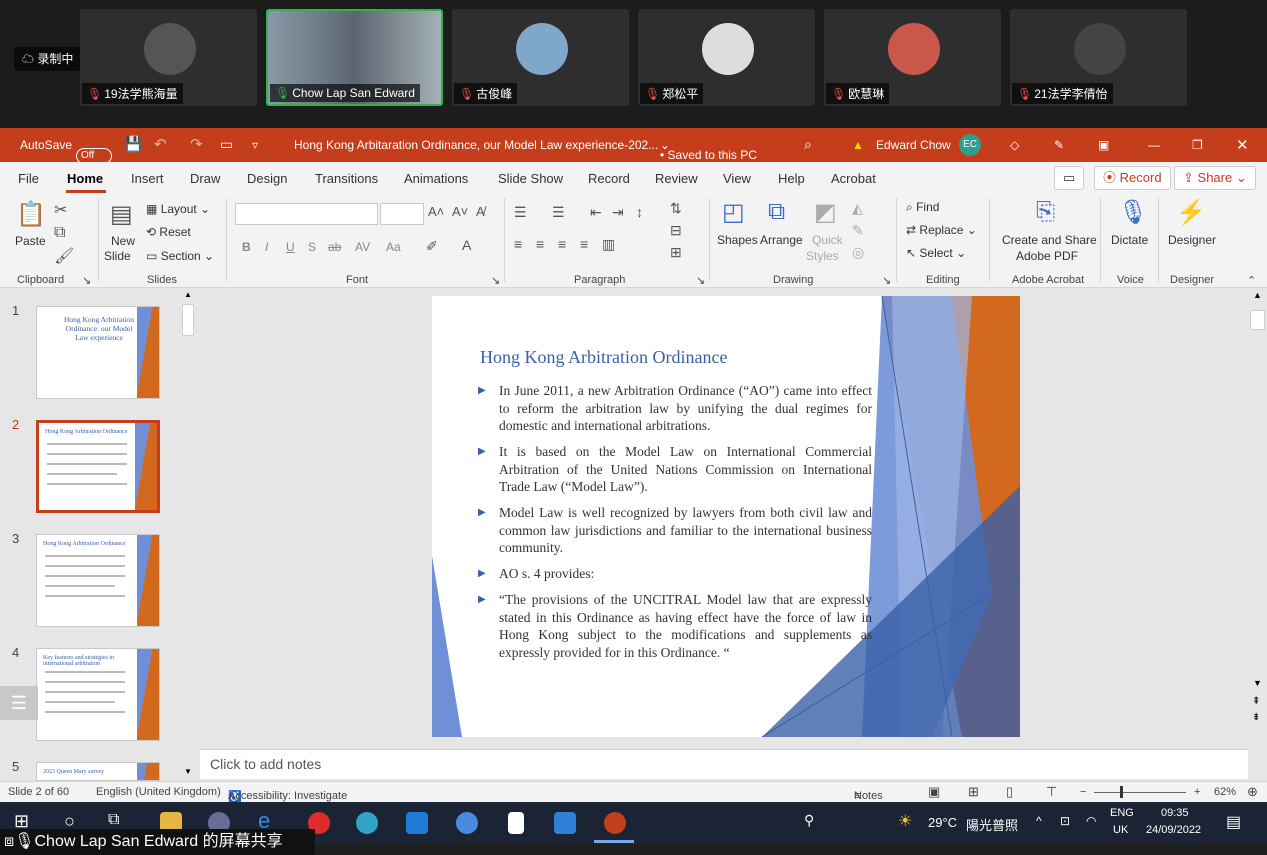 The width and height of the screenshot is (1267, 855). I want to click on align-left-icon: ≡, so click(518, 244).